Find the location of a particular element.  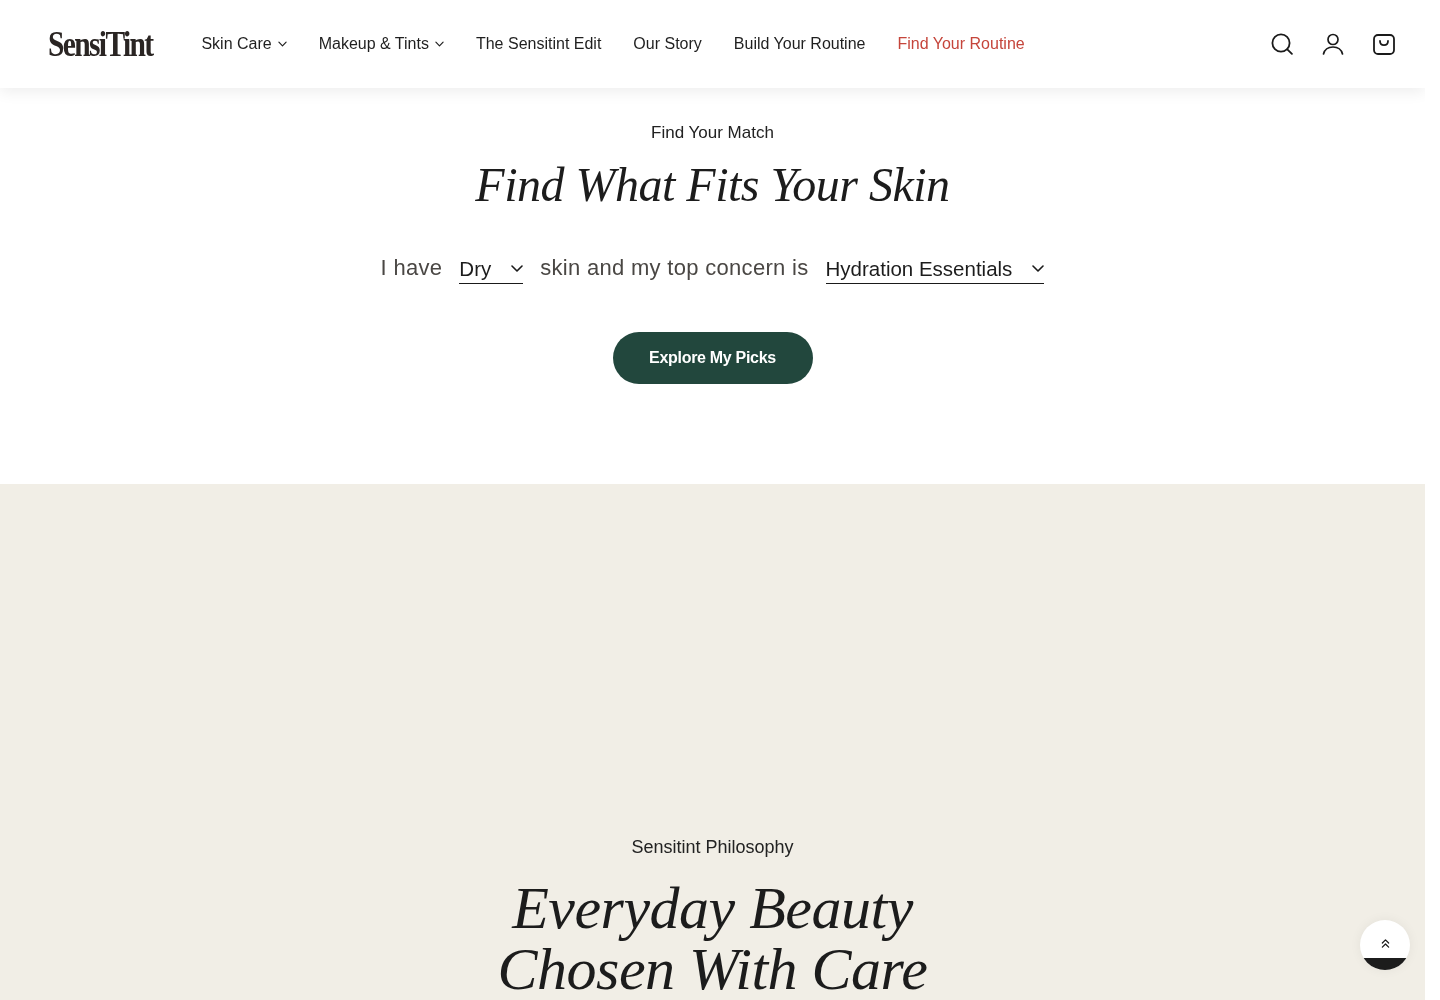

cart-button is located at coordinates (1384, 44).